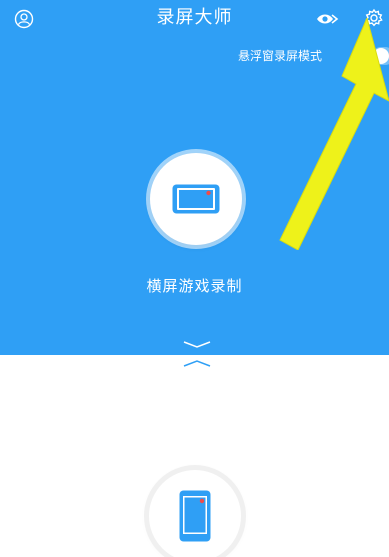  Describe the element at coordinates (197, 363) in the screenshot. I see `chevron-up-icon` at that location.